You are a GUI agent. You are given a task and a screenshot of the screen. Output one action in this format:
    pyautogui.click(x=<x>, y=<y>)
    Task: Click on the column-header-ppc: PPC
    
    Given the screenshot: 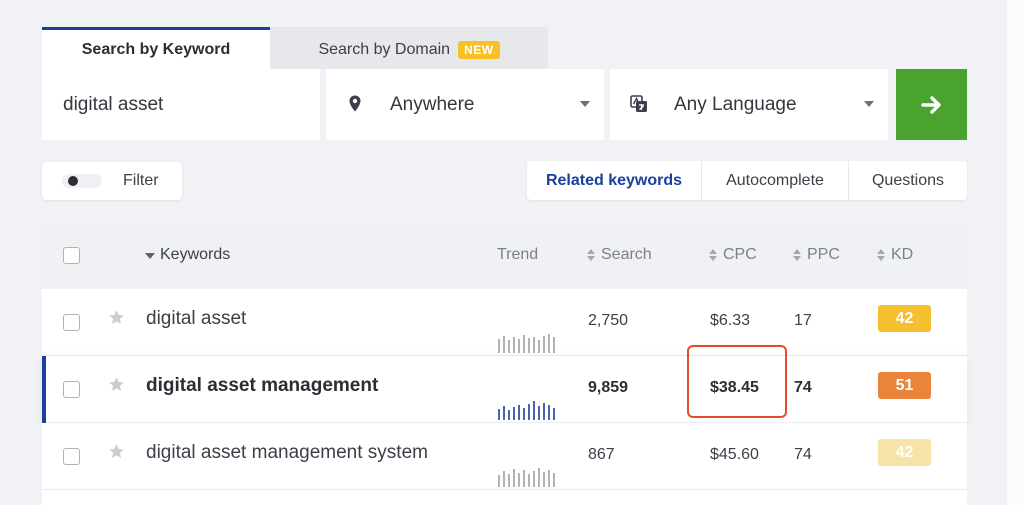 What is the action you would take?
    pyautogui.click(x=816, y=255)
    